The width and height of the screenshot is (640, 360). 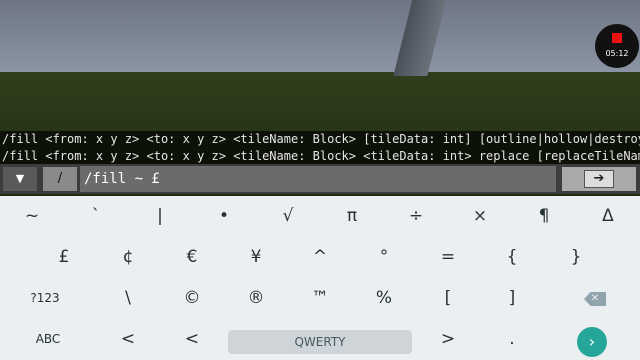 I want to click on key: ¢, so click(x=128, y=257).